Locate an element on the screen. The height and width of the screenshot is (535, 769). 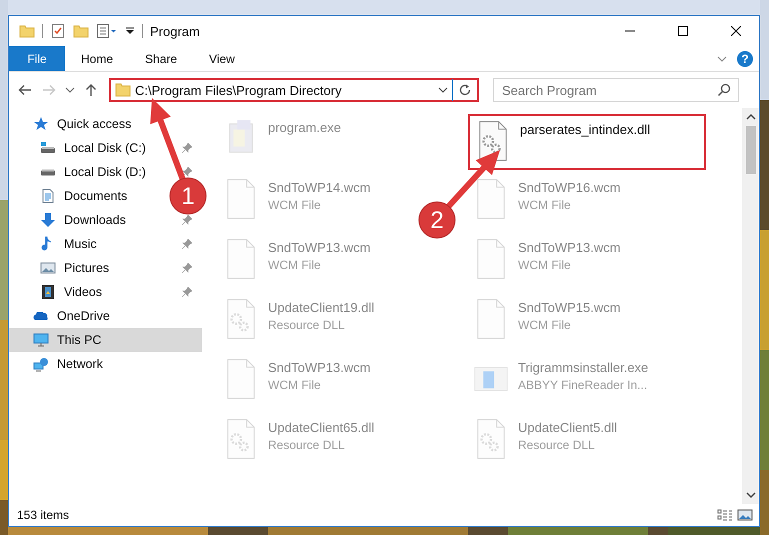
file-name: UpdateClient65.dll is located at coordinates (321, 427).